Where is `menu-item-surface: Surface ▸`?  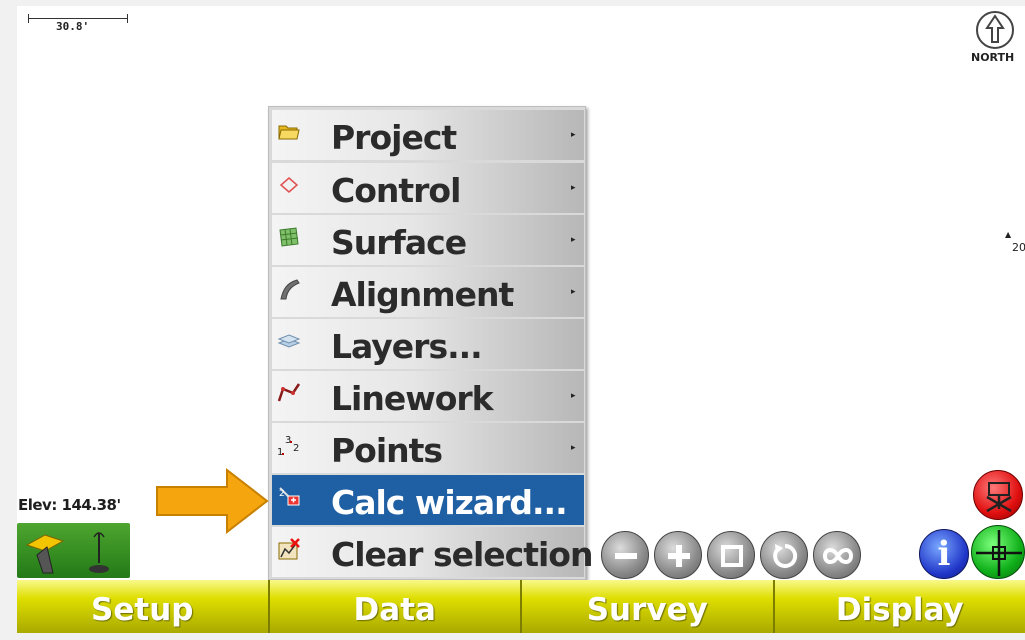 menu-item-surface: Surface ▸ is located at coordinates (428, 240).